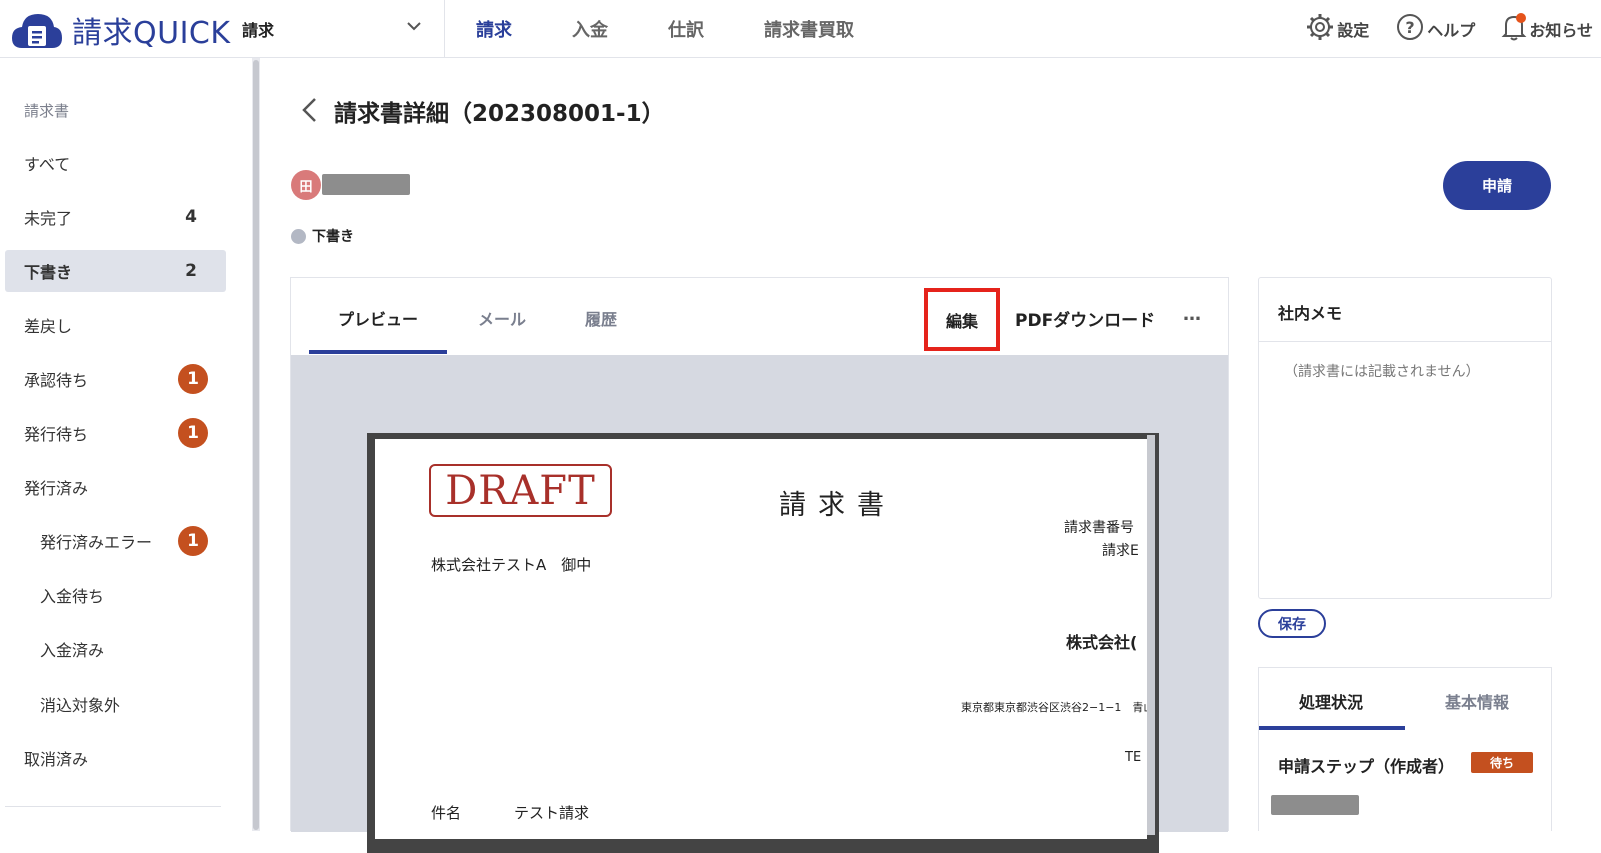  I want to click on memo-divider, so click(1405, 341).